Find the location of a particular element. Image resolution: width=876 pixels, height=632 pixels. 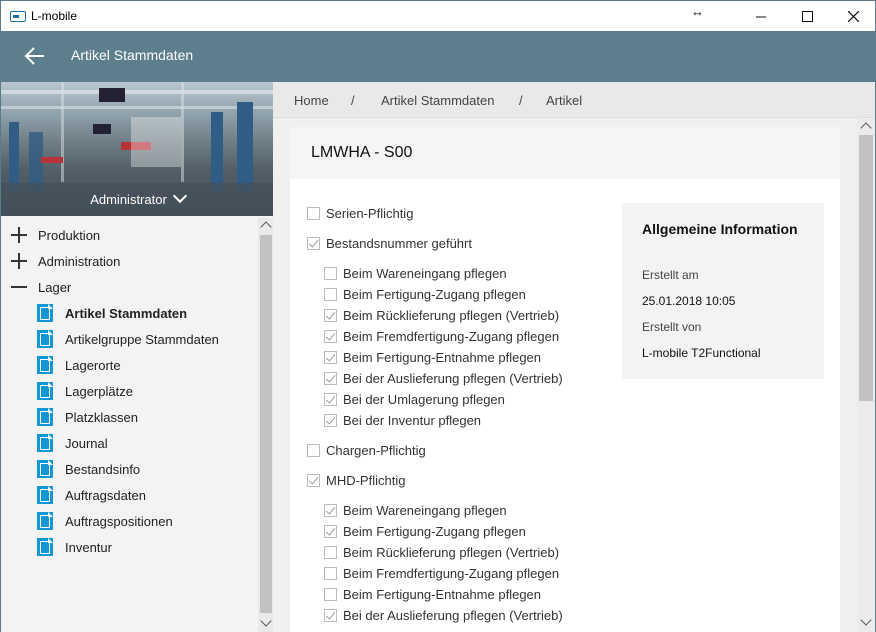

created-by-value: L-mobile T2Functional is located at coordinates (701, 353).